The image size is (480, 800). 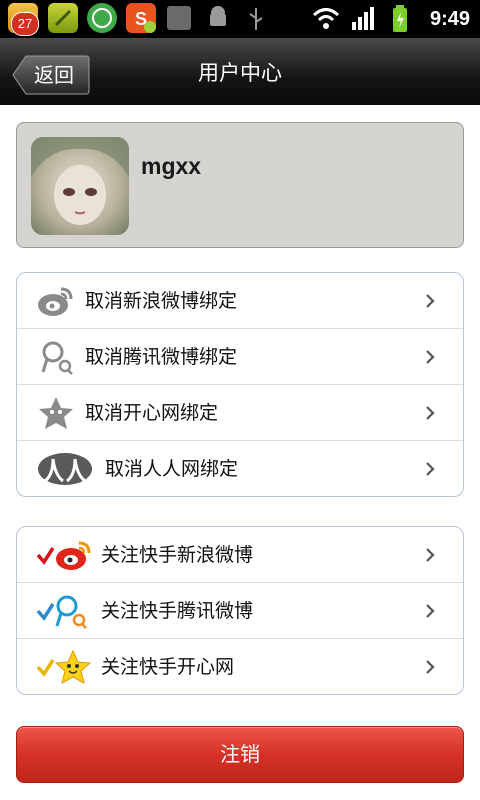 What do you see at coordinates (64, 666) in the screenshot?
I see `kaixin-check-icon` at bounding box center [64, 666].